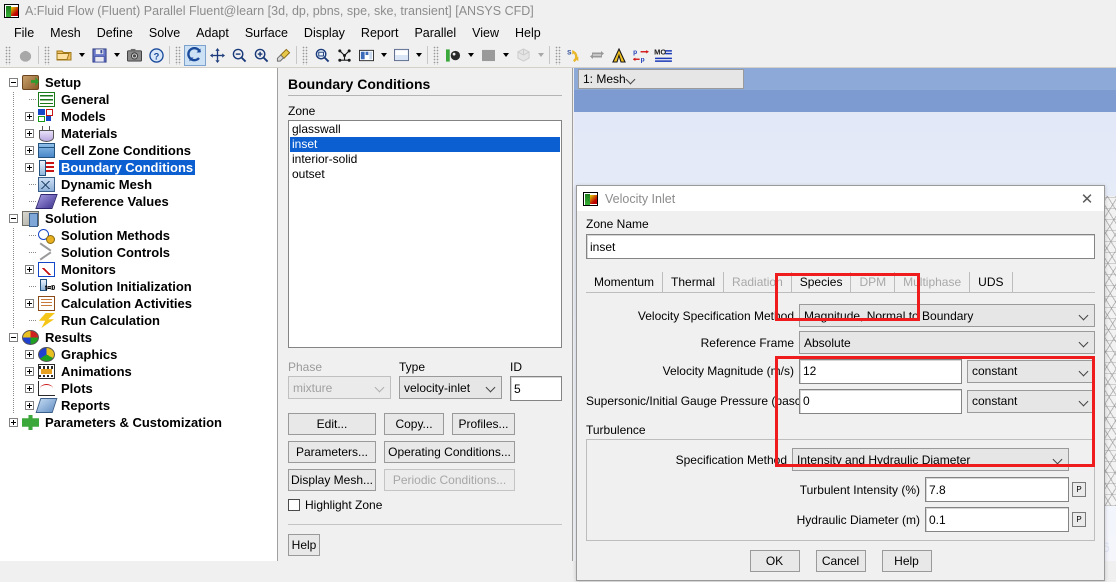 The width and height of the screenshot is (1116, 582). I want to click on hydraulic-diameter-input: 0.1, so click(997, 519).